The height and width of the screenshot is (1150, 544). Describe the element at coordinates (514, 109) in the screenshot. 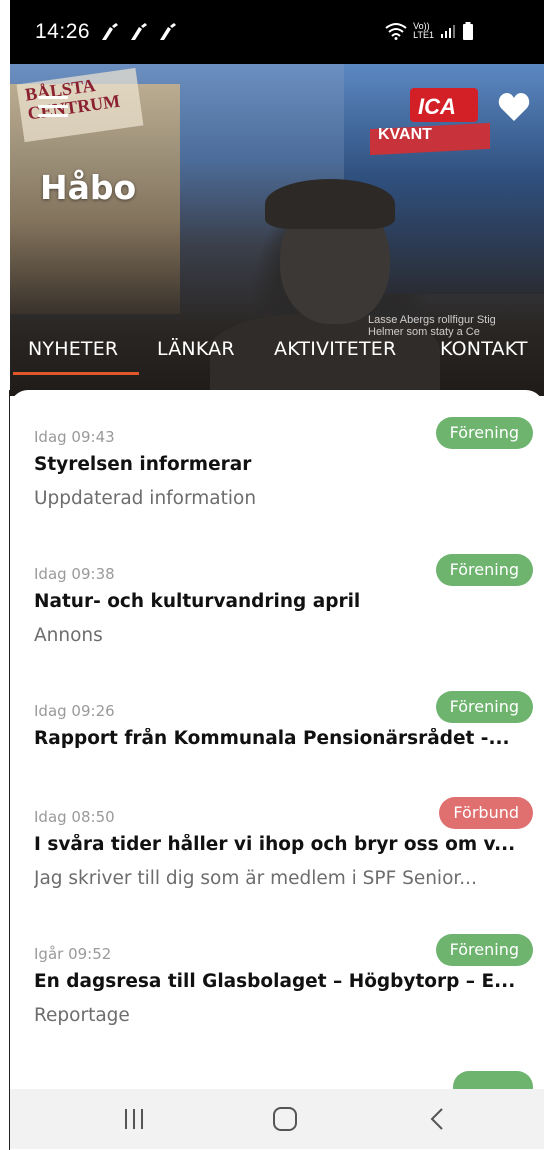

I see `heart-icon` at that location.